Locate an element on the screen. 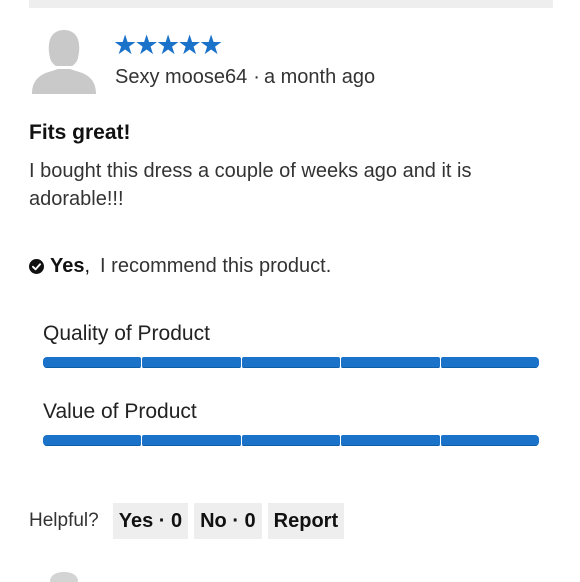 This screenshot has width=580, height=582. helpful-label: Helpful? is located at coordinates (64, 520).